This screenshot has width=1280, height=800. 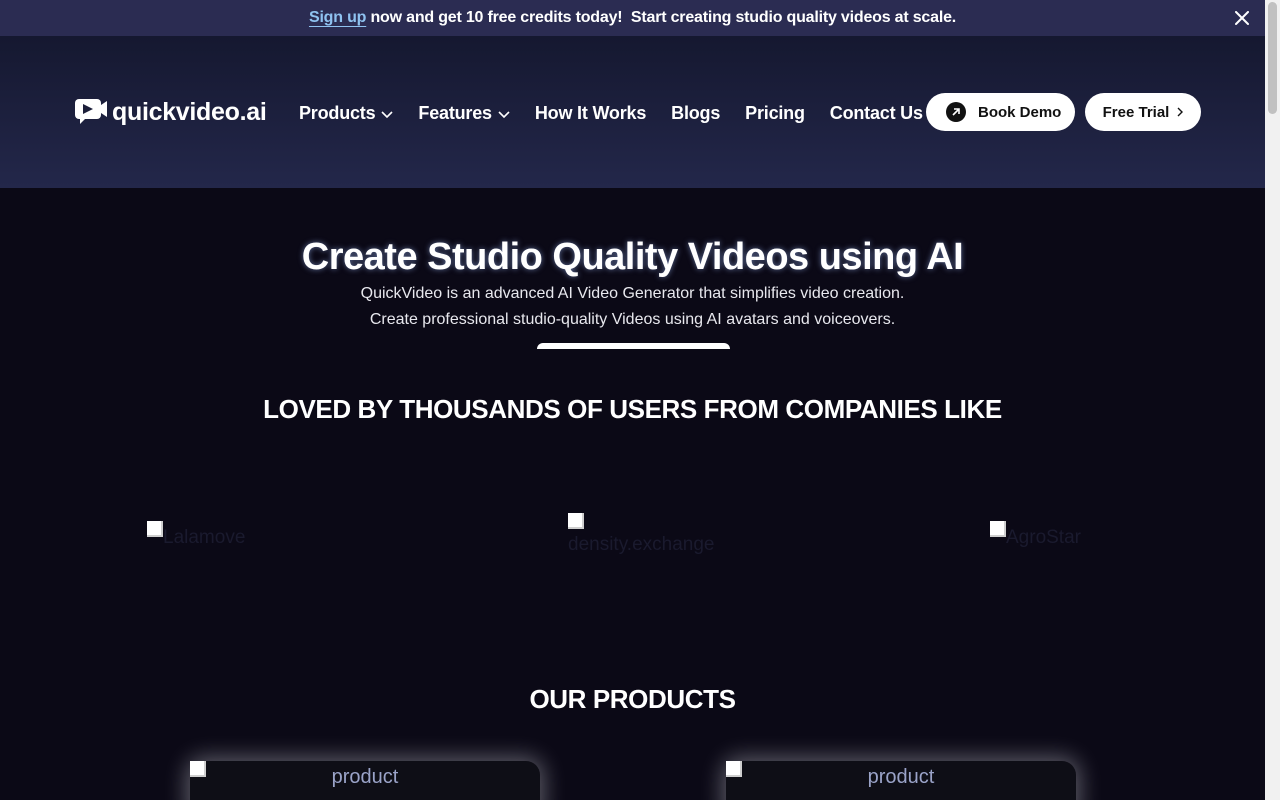 What do you see at coordinates (1272, 400) in the screenshot?
I see `page-scrollbar` at bounding box center [1272, 400].